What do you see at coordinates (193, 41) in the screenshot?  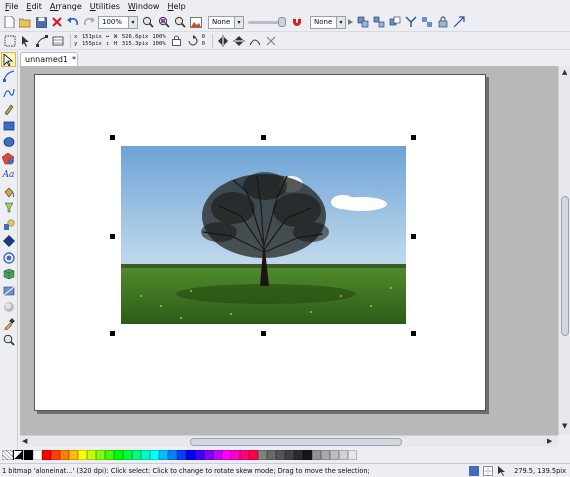 I see `rotate-icon` at bounding box center [193, 41].